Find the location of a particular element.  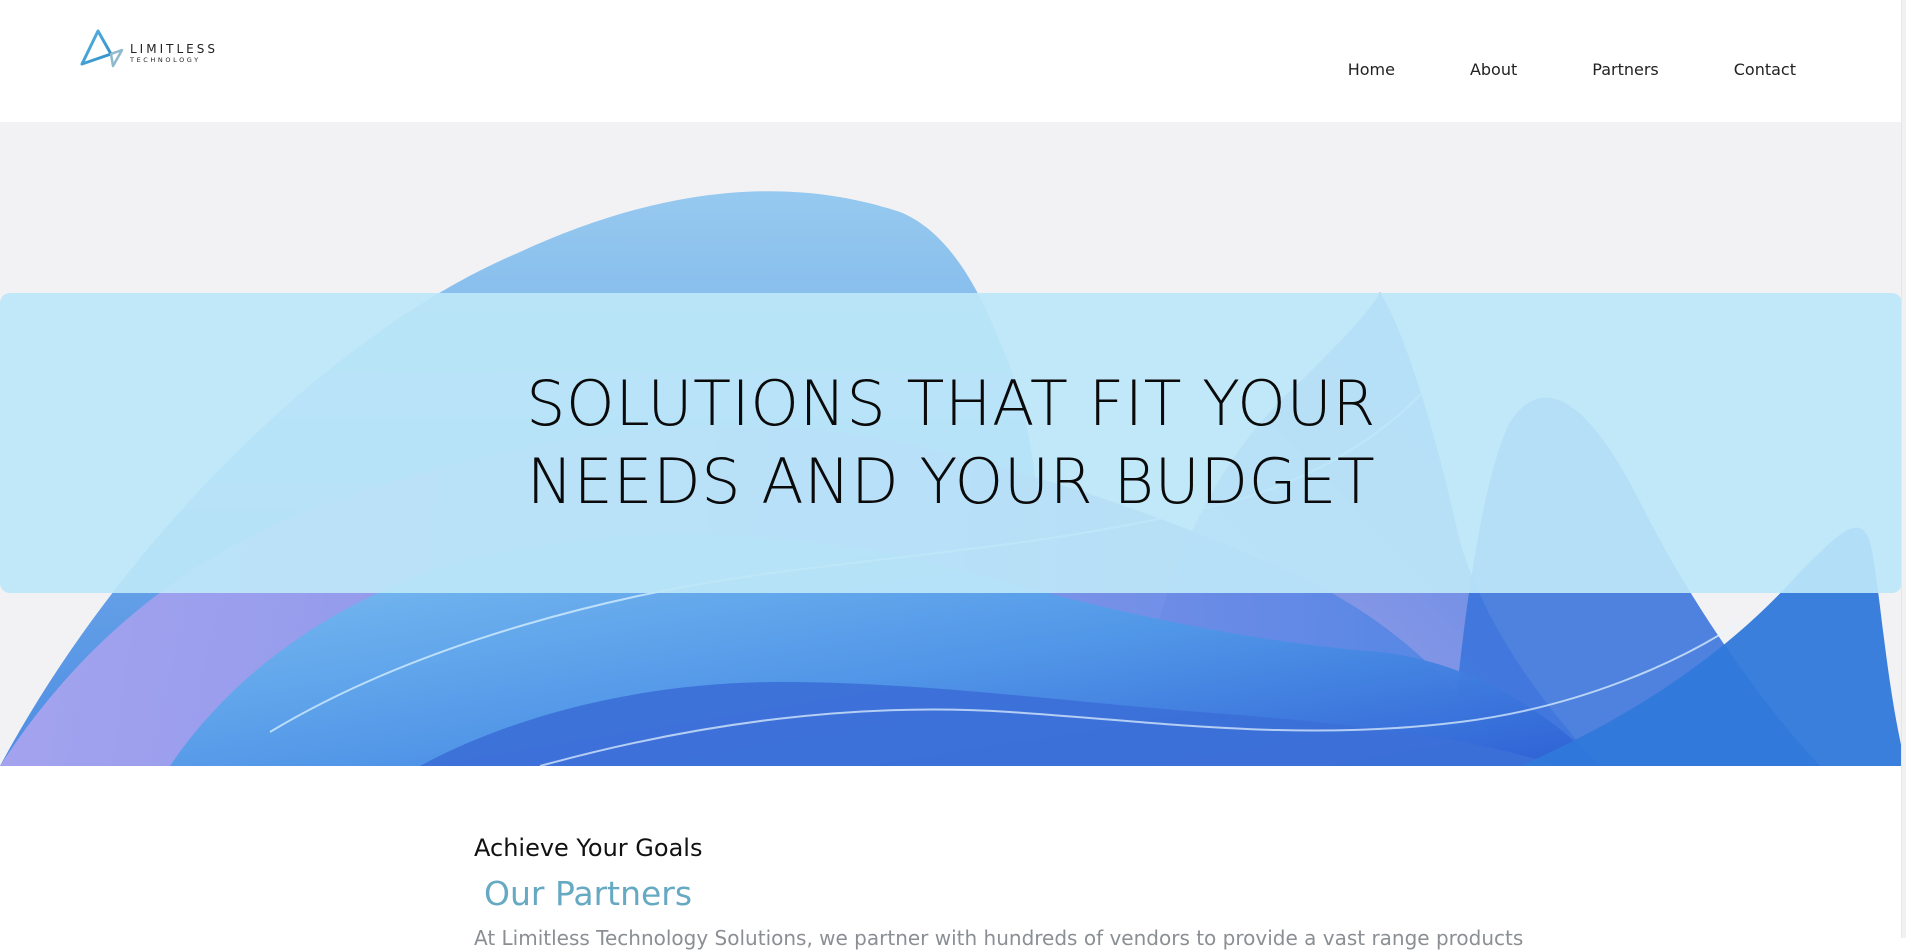

logo-text: LIMITLESS TECHNOLOGY is located at coordinates (174, 53).